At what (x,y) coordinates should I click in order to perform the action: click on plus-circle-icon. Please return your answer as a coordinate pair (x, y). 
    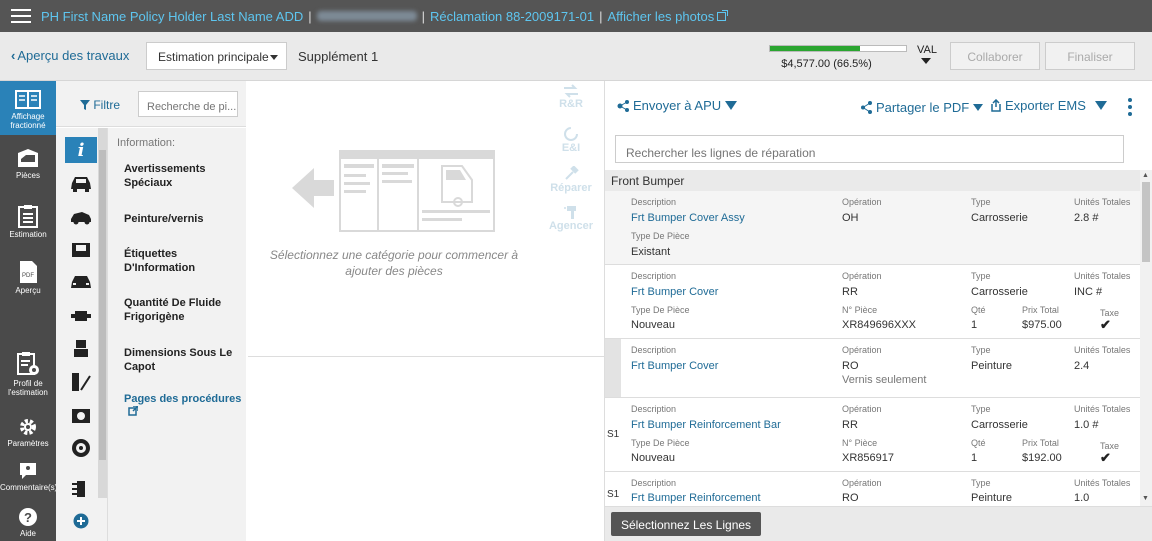
    Looking at the image, I should click on (81, 521).